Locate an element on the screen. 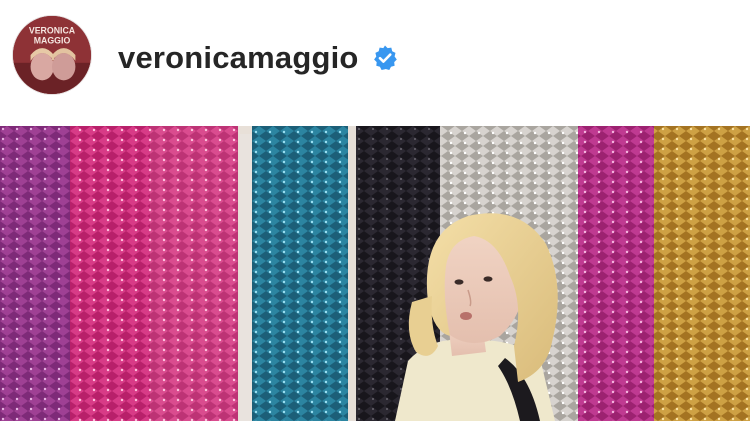  username-link: veronicamaggio is located at coordinates (238, 58).